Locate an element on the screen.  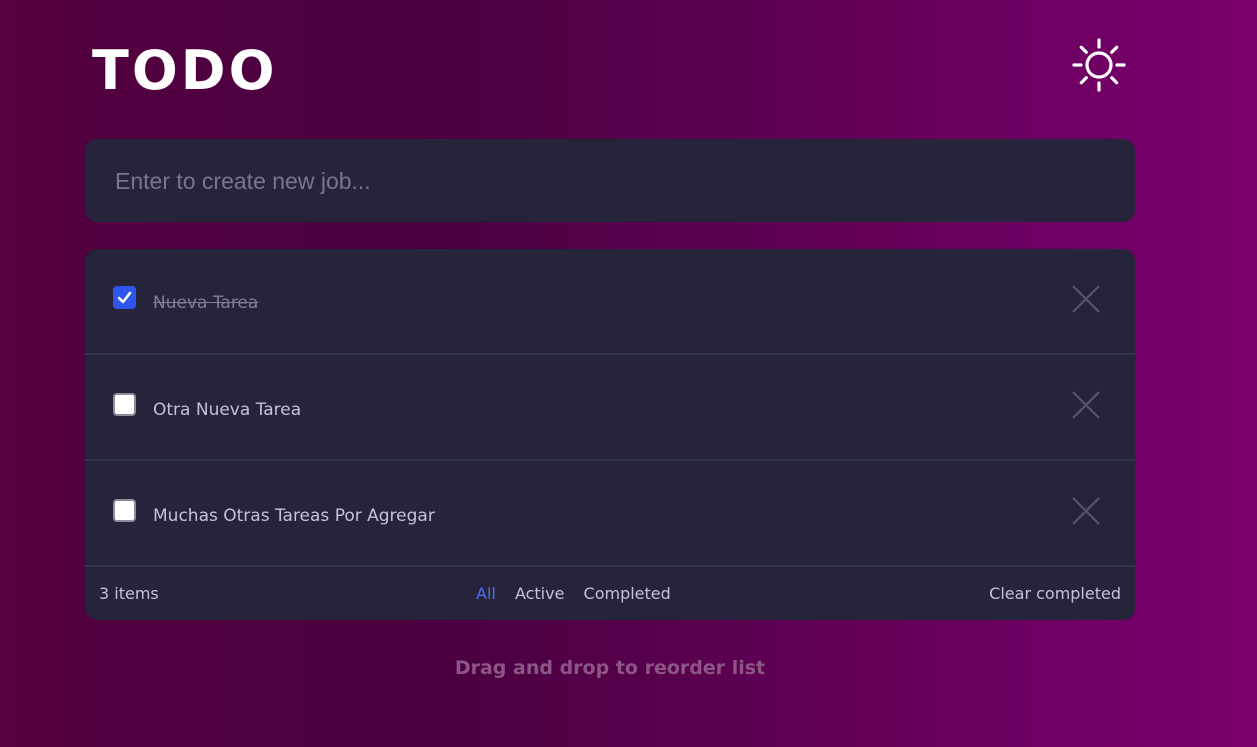
sun-icon is located at coordinates (1099, 65).